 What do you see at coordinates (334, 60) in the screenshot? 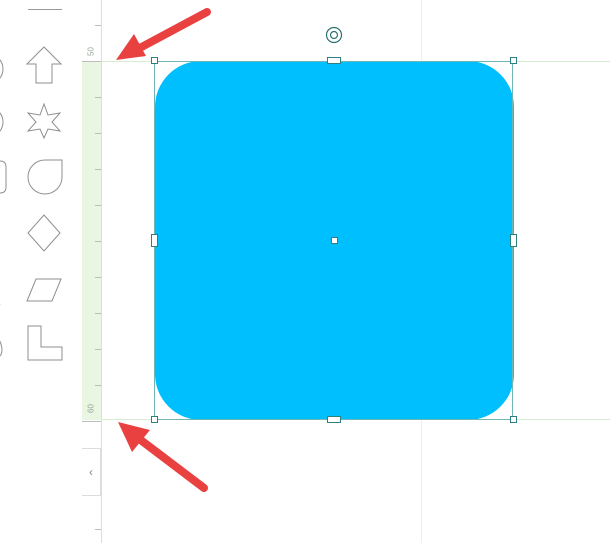
I see `resize-handle-top` at bounding box center [334, 60].